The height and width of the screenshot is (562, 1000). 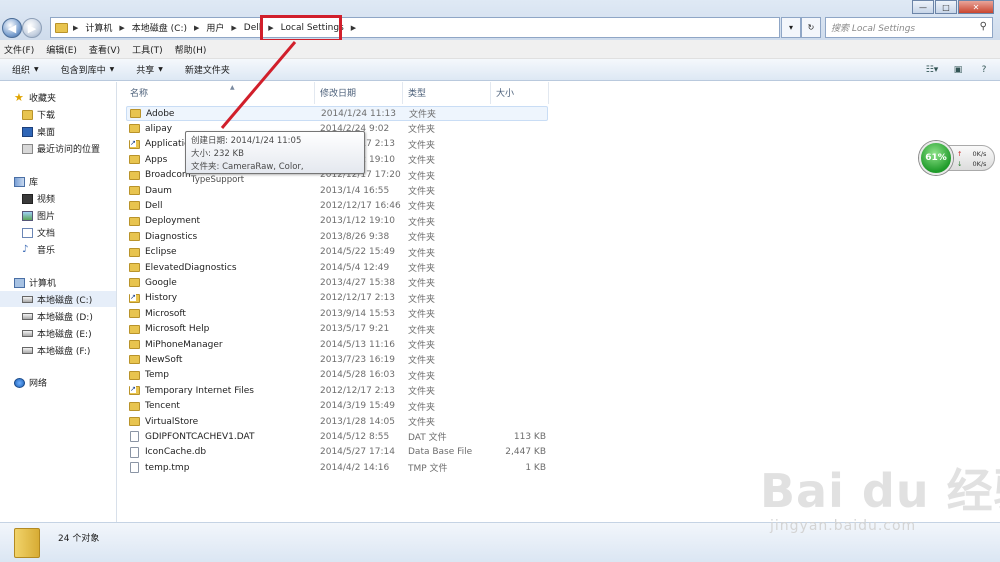 I want to click on file-row: Deployment 2013/1/12 19:10 文件夹, so click(x=337, y=221).